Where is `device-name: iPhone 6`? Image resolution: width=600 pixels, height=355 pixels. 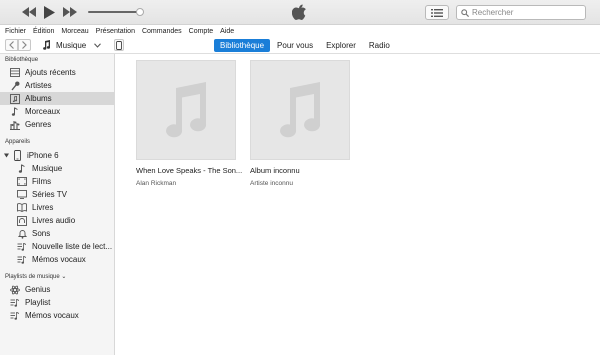 device-name: iPhone 6 is located at coordinates (43, 155).